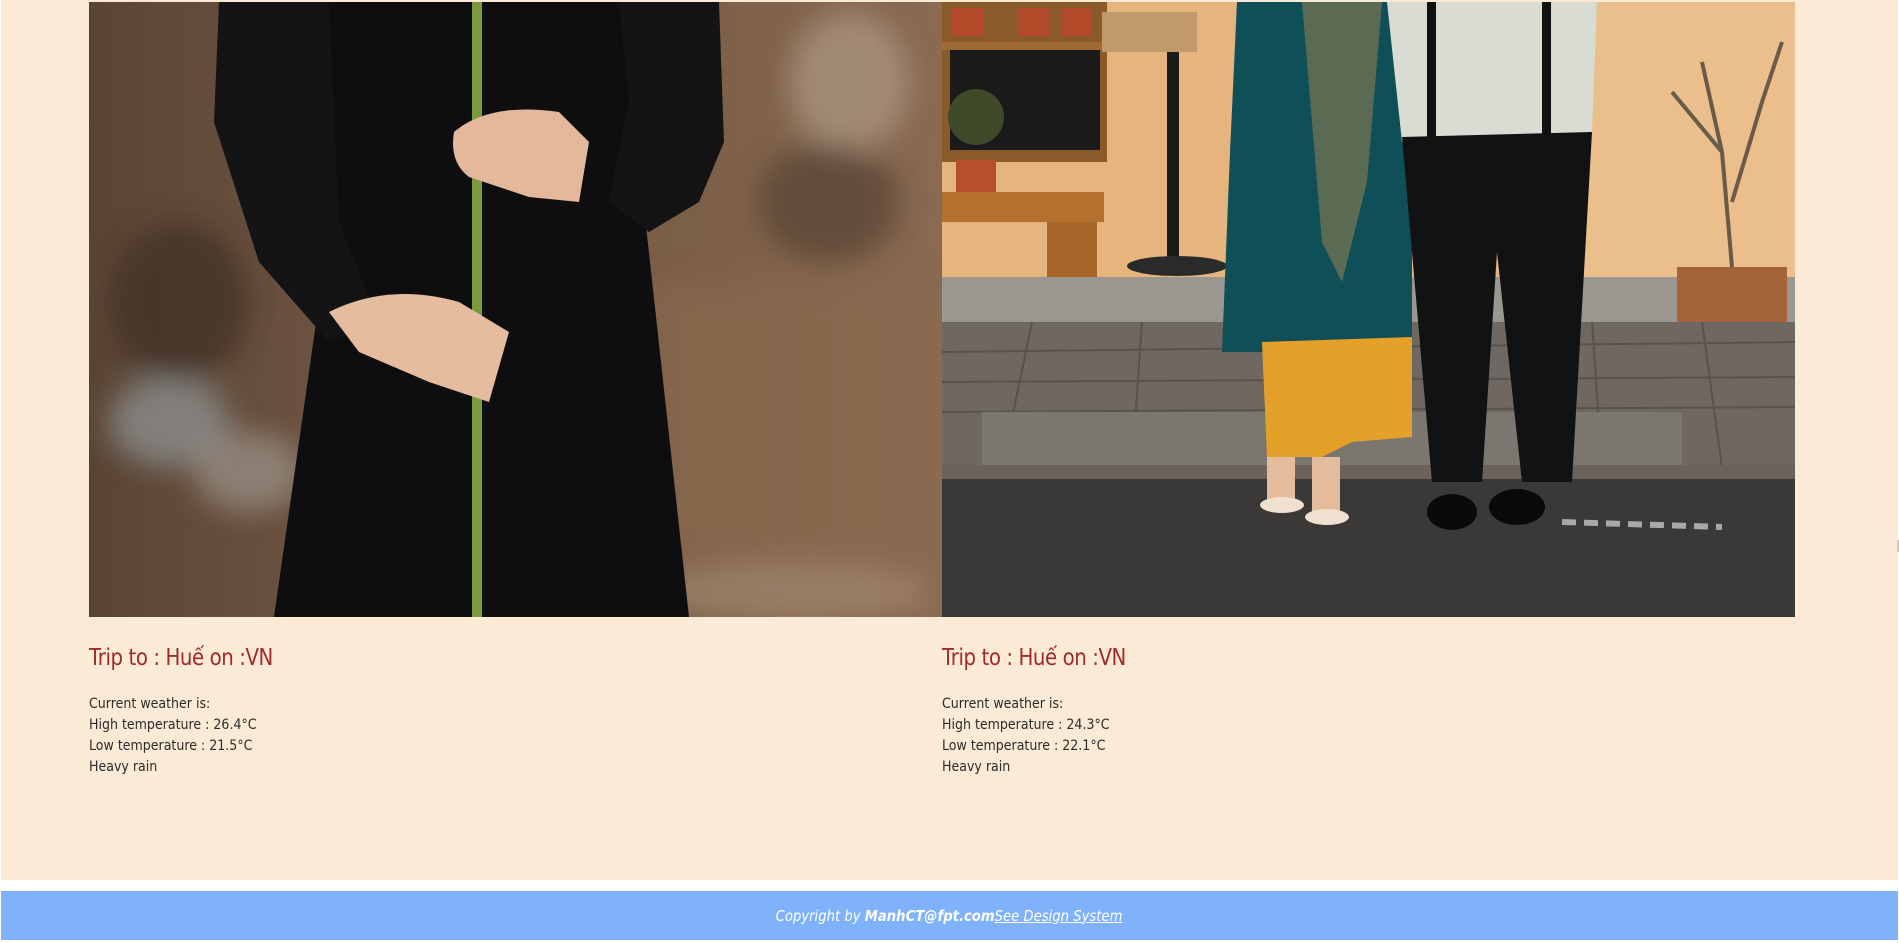 This screenshot has width=1899, height=943. Describe the element at coordinates (1026, 725) in the screenshot. I see `high-temperature: High temperature : 24.3°C` at that location.